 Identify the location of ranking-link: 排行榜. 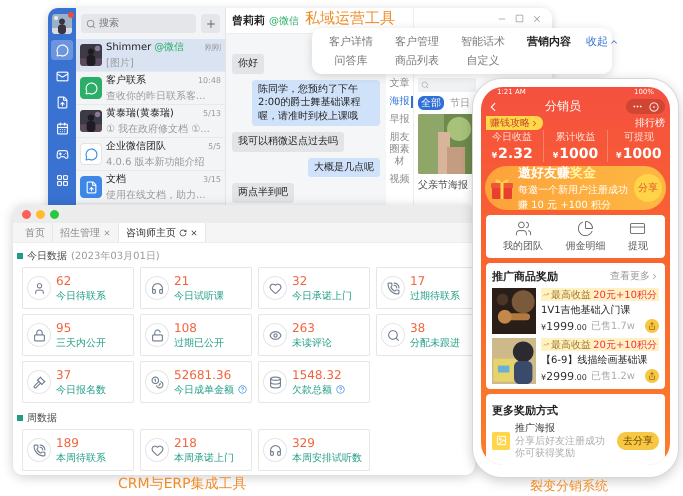
(650, 123).